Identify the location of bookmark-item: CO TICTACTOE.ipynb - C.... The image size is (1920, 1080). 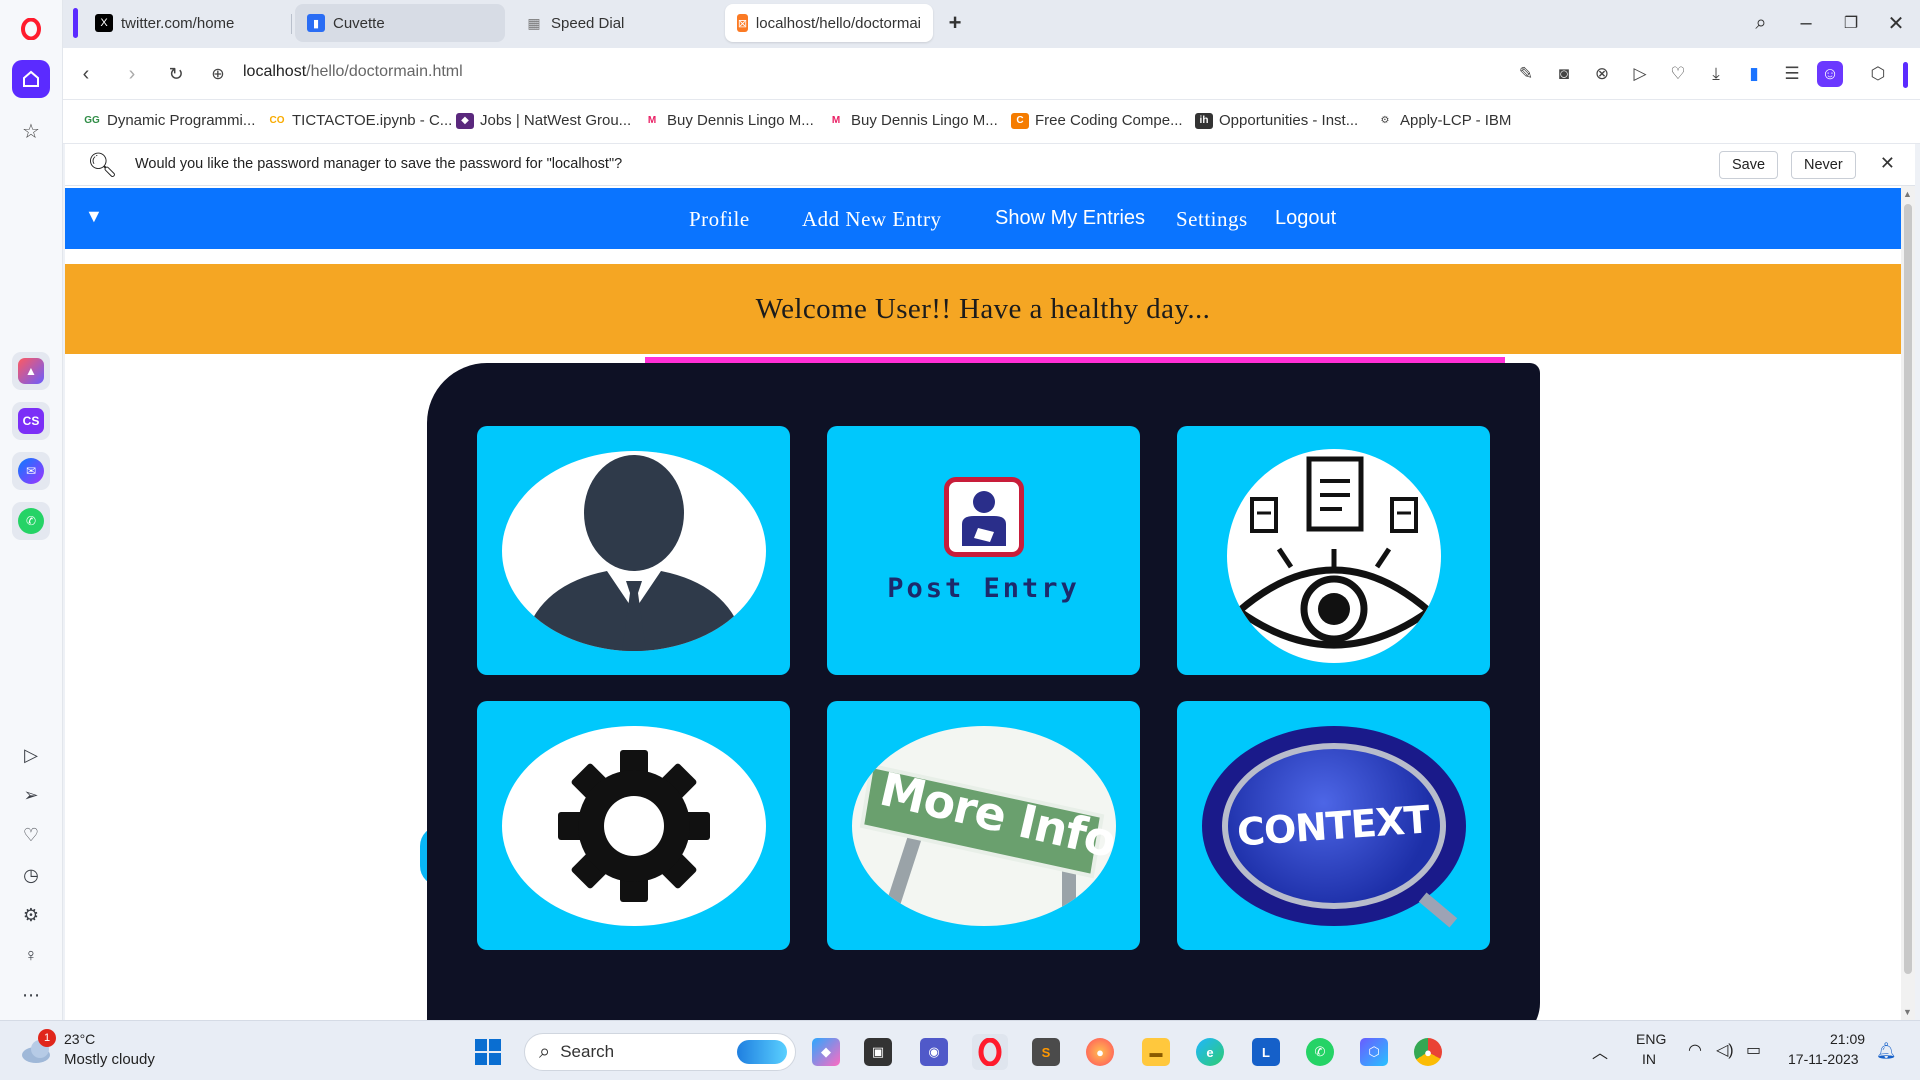
(360, 120).